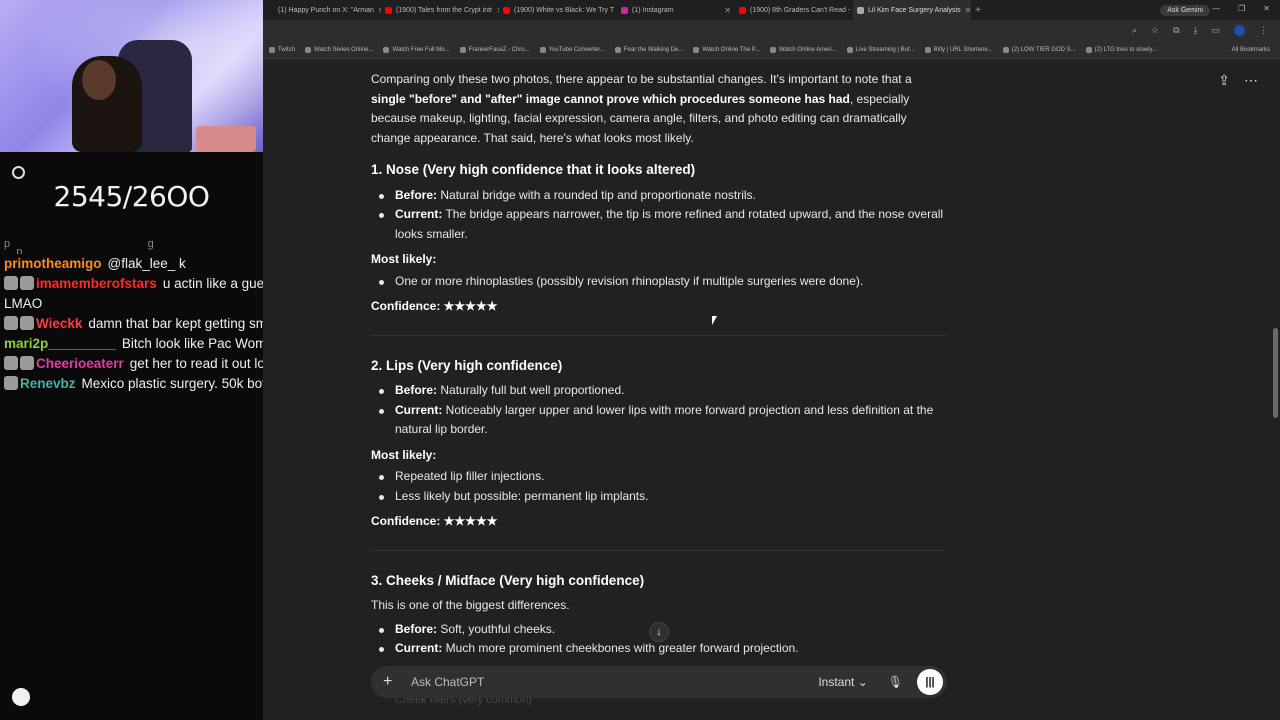  I want to click on chat-username: imamemberofstars, so click(96, 283).